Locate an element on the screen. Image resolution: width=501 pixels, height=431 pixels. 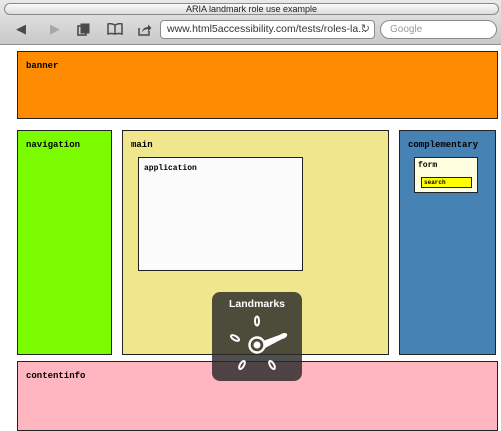
bookmarks-button is located at coordinates (115, 29).